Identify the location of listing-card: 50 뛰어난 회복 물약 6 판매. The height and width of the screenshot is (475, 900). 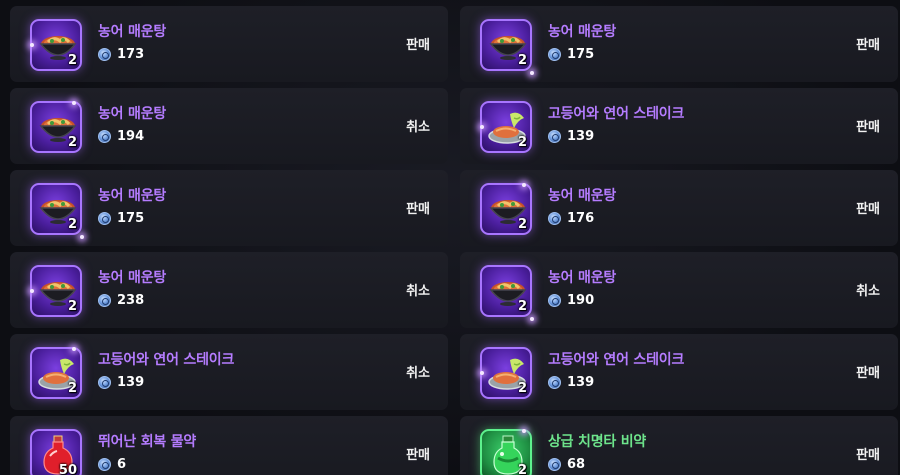
(229, 445).